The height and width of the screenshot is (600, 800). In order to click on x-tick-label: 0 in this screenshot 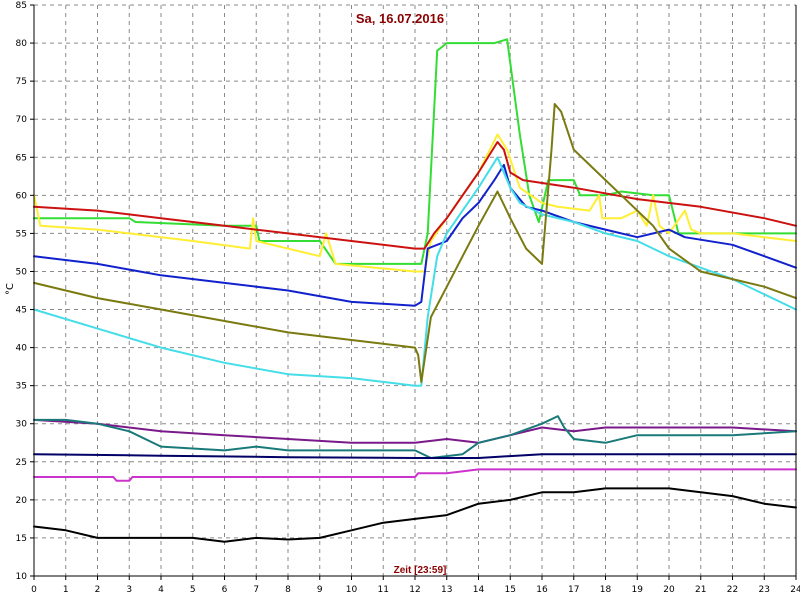, I will do `click(34, 590)`.